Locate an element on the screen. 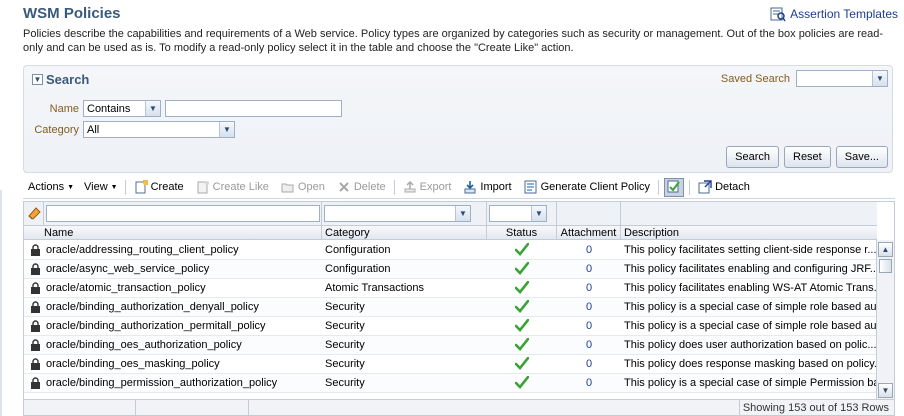  clear-filter-cell is located at coordinates (34, 213).